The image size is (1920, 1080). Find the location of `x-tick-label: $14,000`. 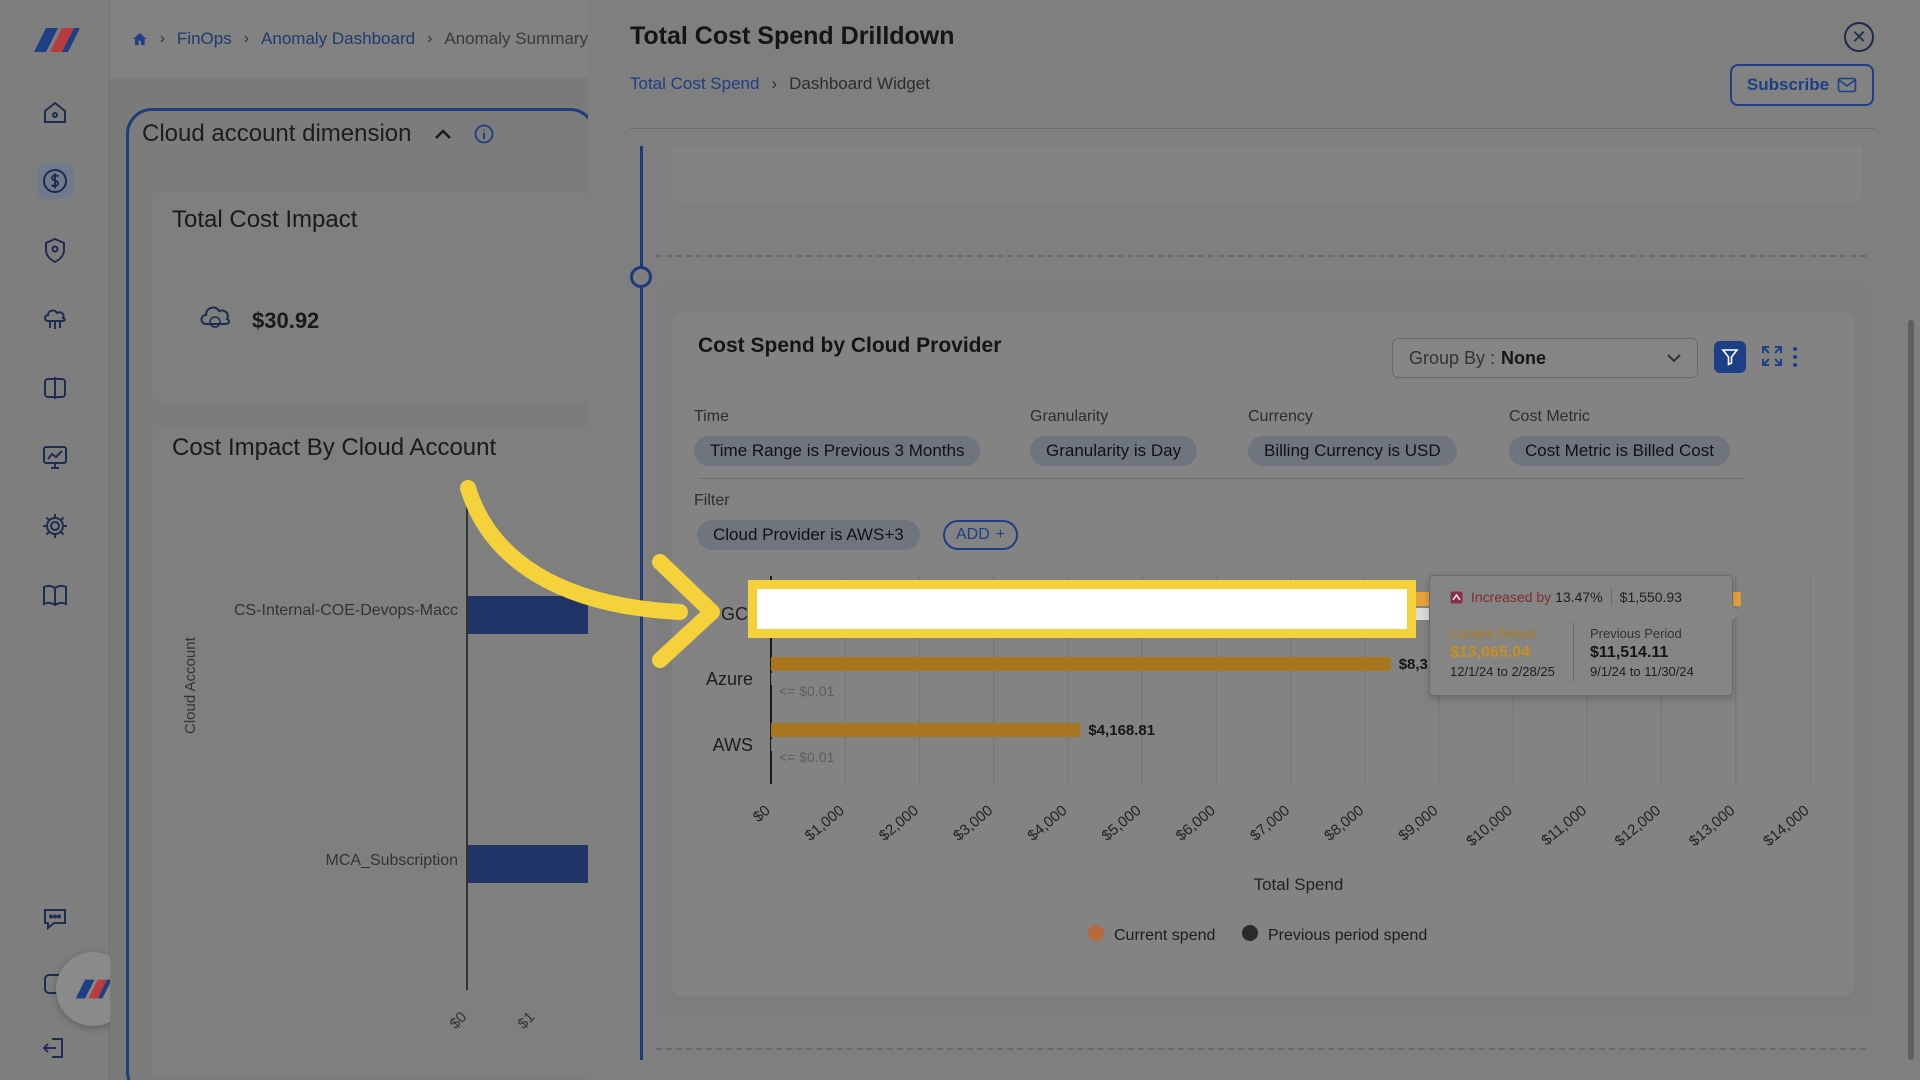

x-tick-label: $14,000 is located at coordinates (1786, 826).